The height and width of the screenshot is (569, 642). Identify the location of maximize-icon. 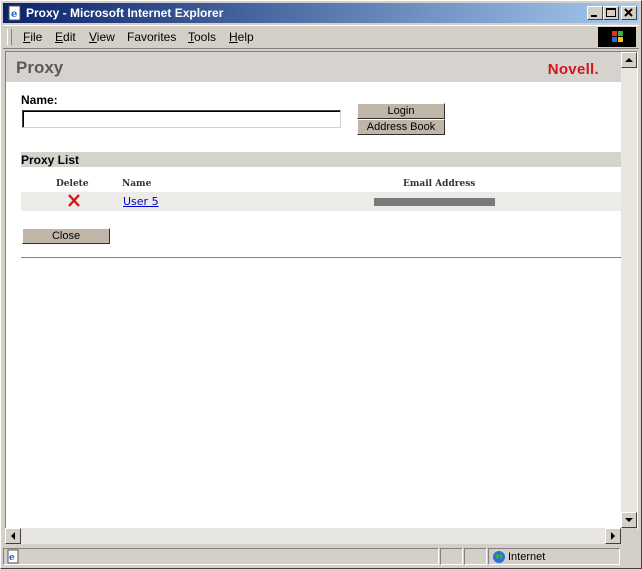
(611, 12).